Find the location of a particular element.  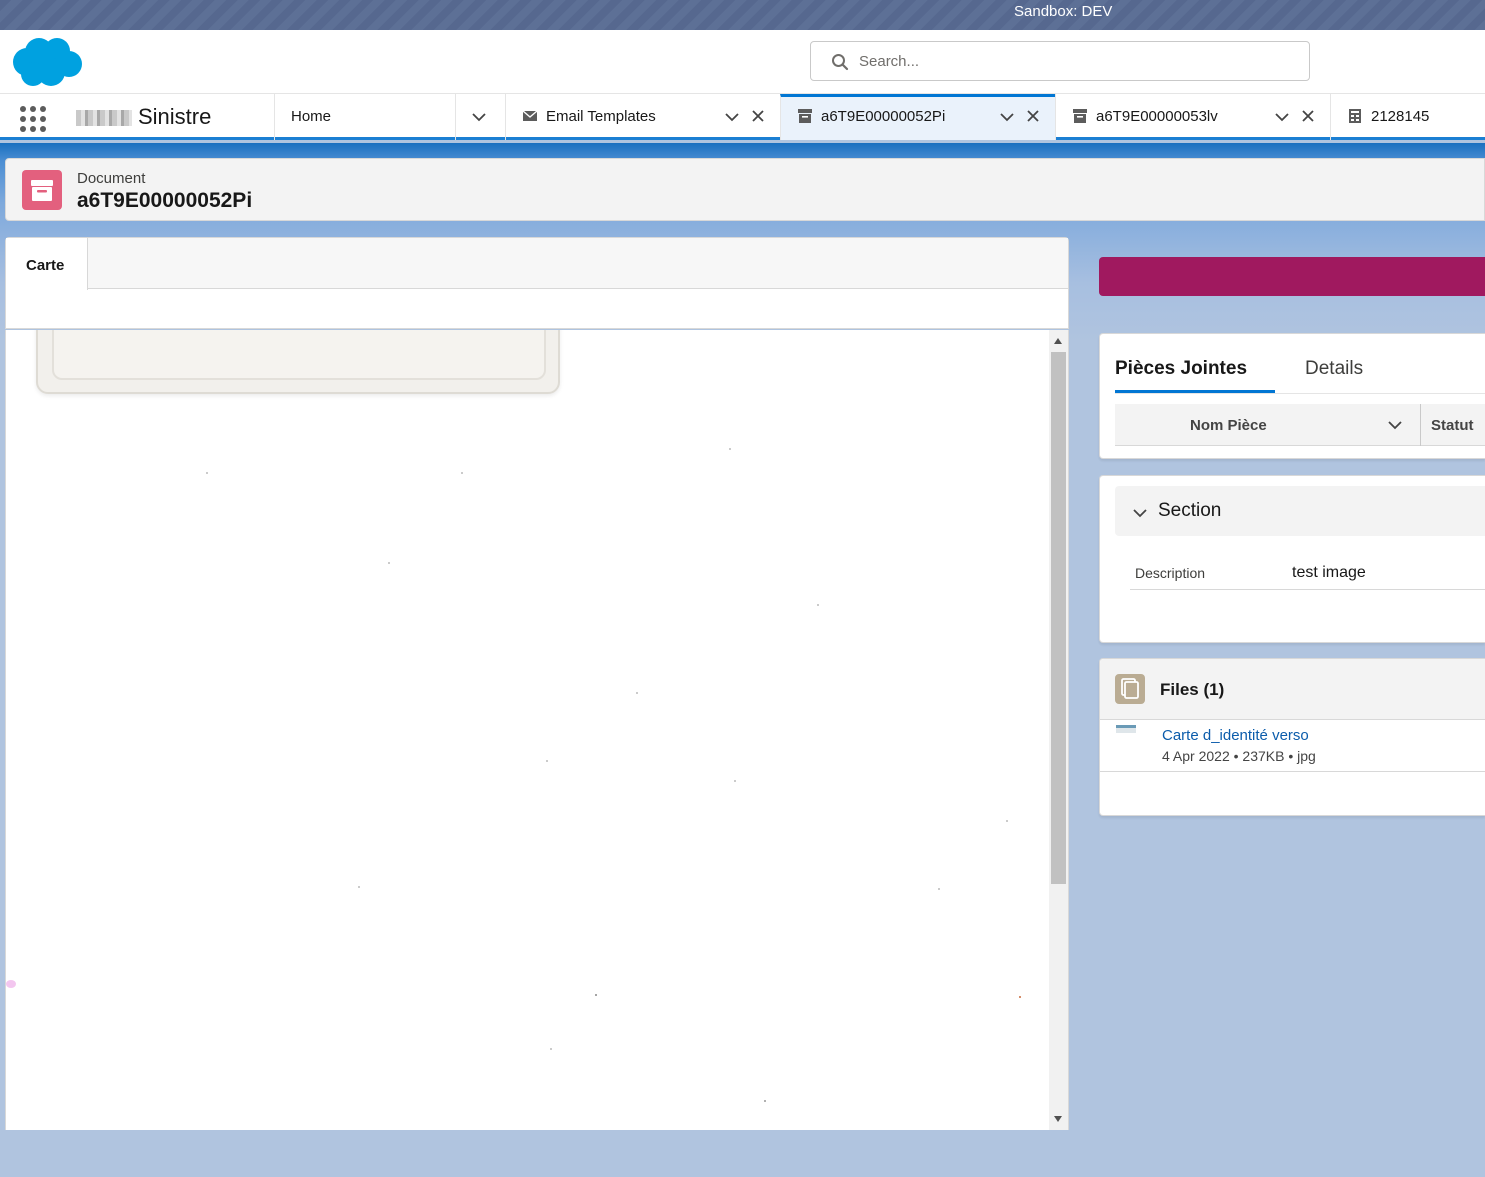

tab-case-2128145: 2128145 is located at coordinates (1407, 117).